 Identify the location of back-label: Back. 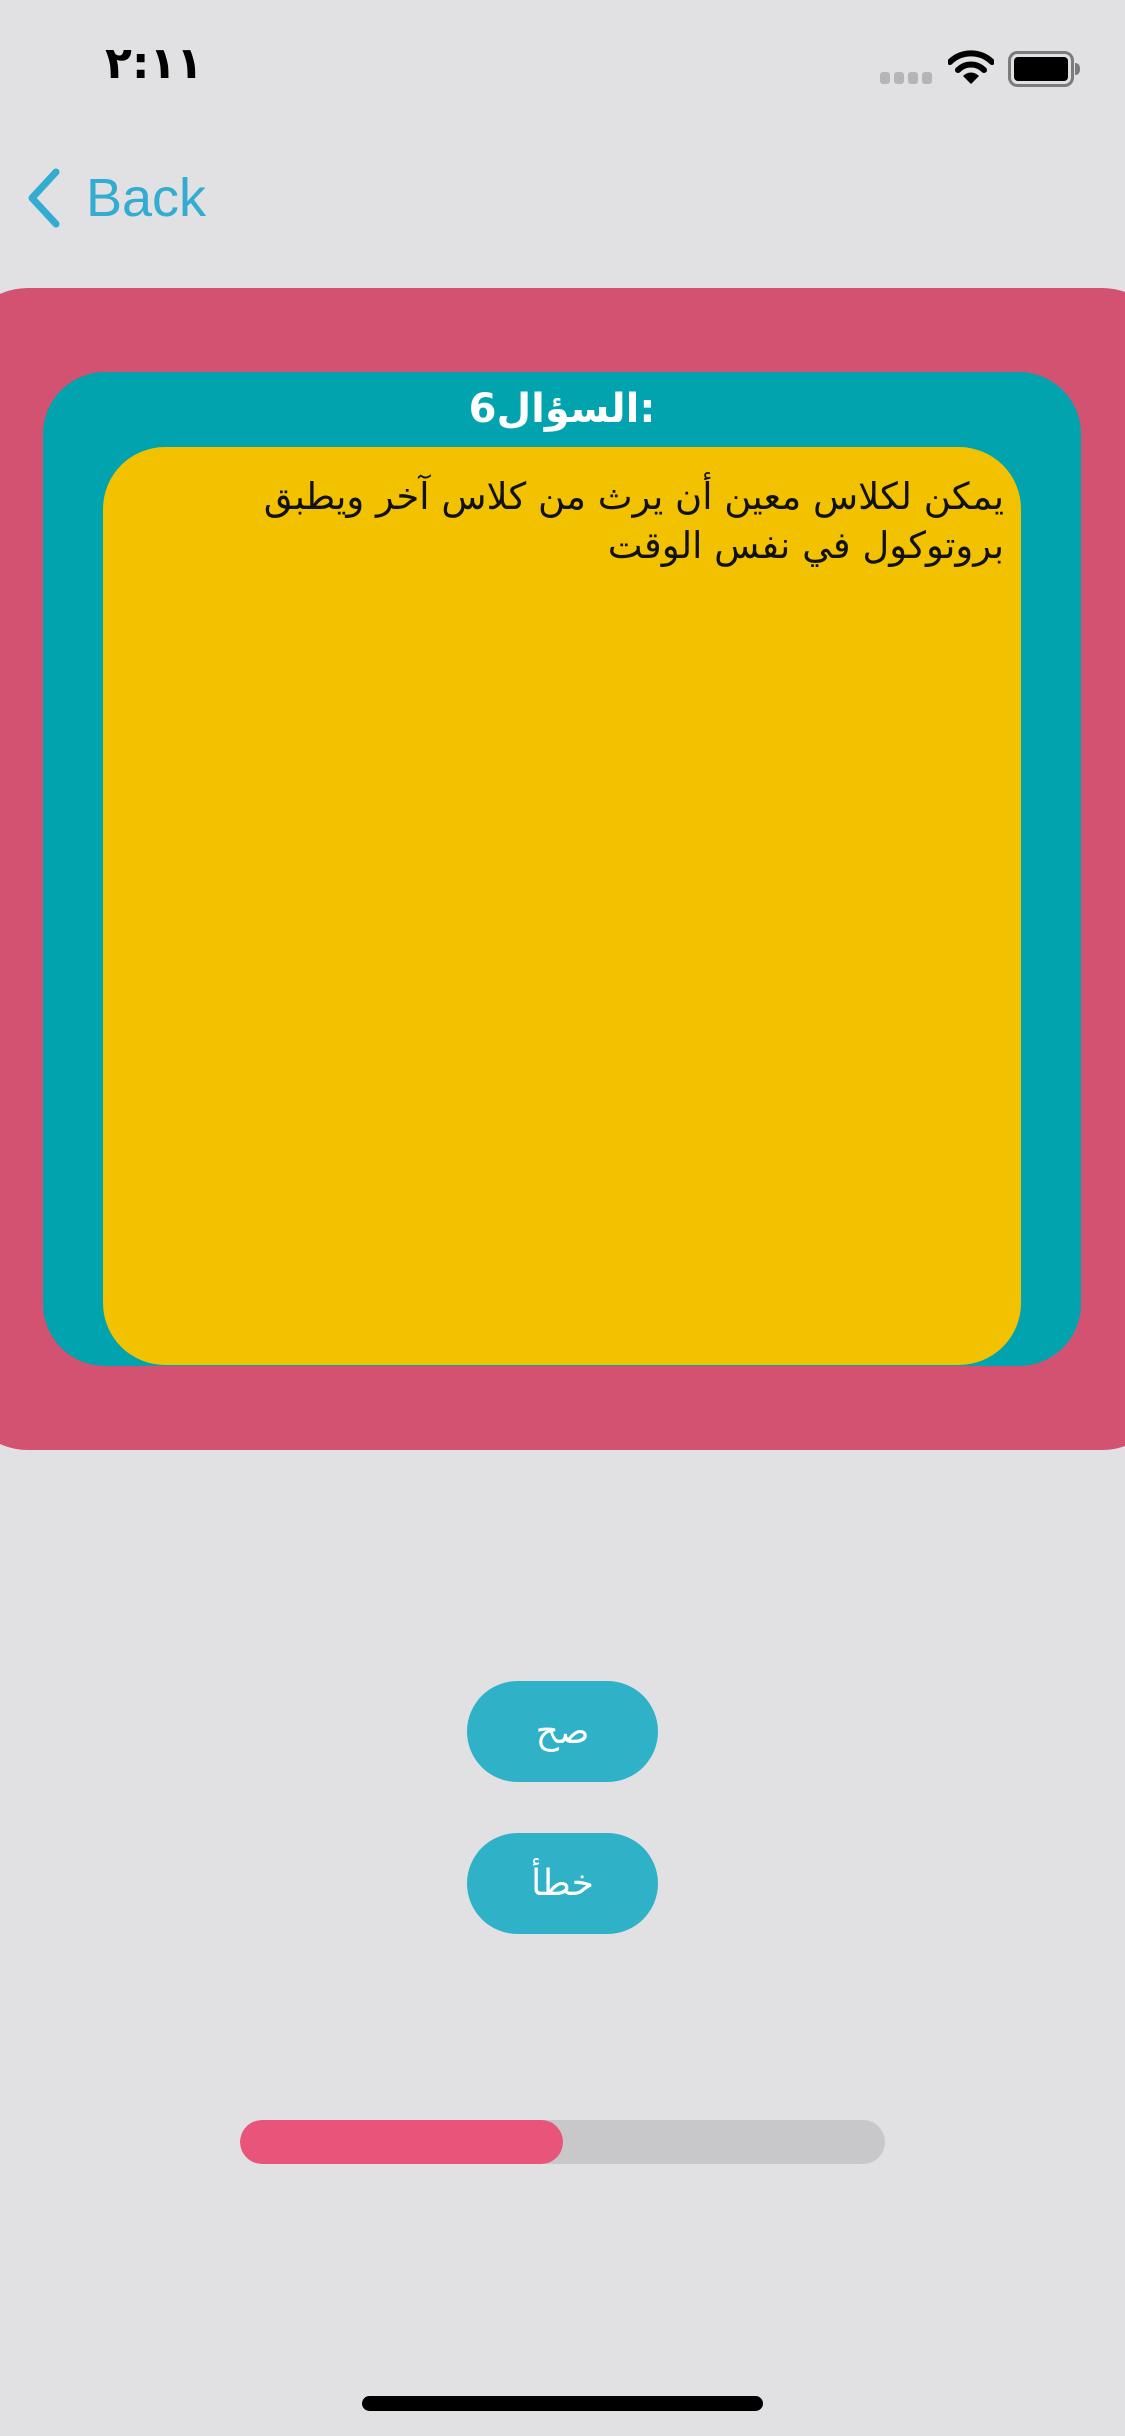
(146, 198).